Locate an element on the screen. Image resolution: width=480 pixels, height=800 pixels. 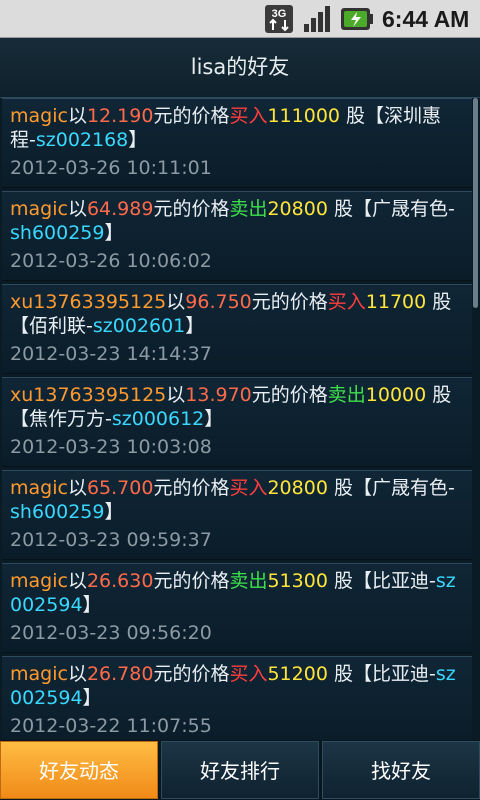
bottom-tab-bar: 好友动态 好友排行 找好友 is located at coordinates (240, 770).